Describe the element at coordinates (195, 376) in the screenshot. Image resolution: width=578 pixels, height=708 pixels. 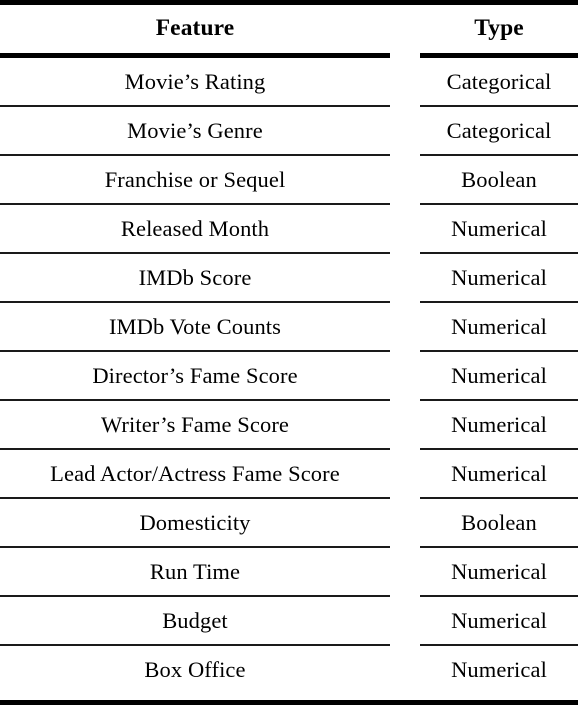
I see `cell-feature: Director’s Fame Score` at that location.